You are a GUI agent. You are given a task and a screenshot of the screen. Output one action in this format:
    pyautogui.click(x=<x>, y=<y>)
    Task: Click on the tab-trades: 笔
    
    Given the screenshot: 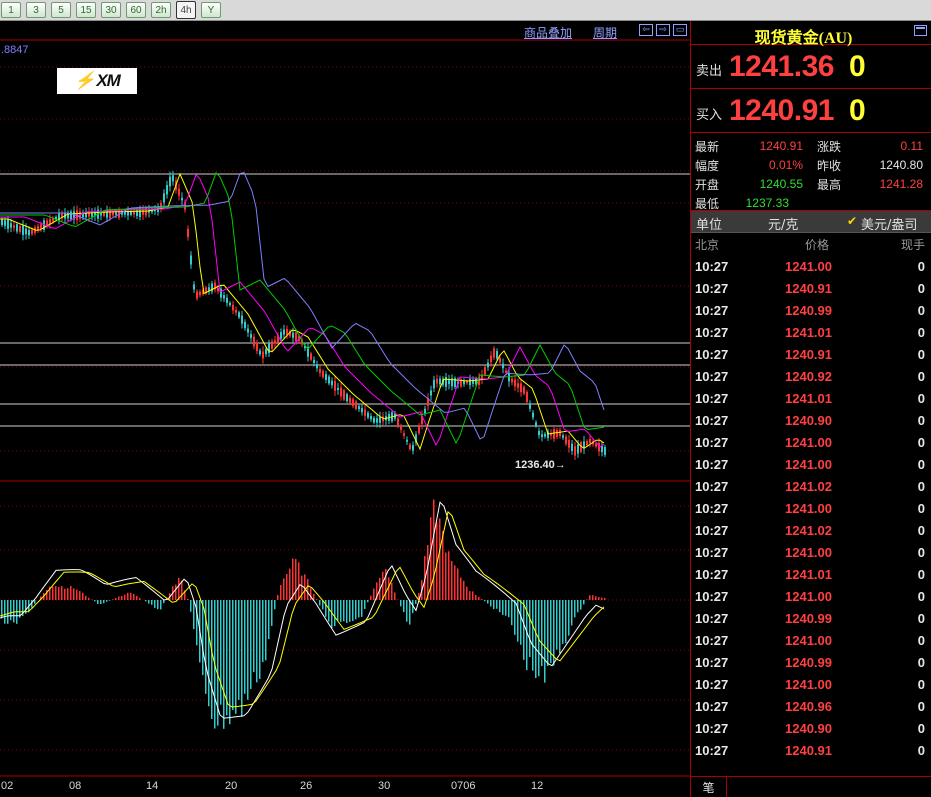 What is the action you would take?
    pyautogui.click(x=709, y=787)
    